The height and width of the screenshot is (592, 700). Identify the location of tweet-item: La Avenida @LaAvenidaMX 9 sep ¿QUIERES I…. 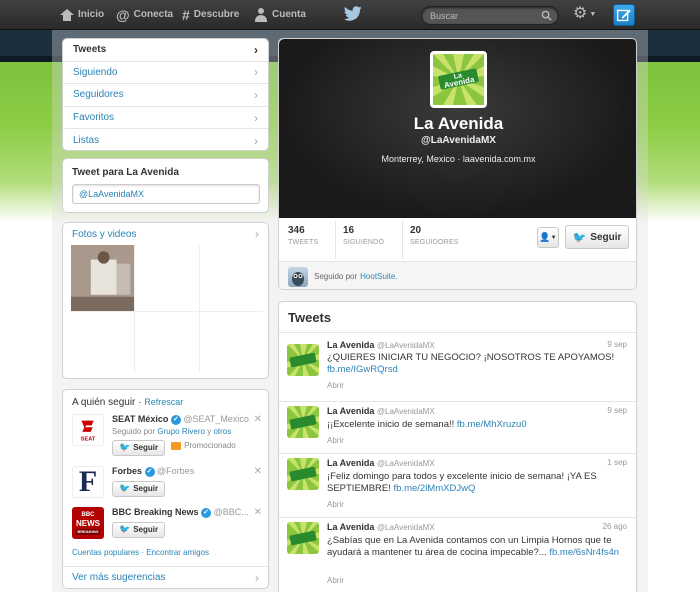
(457, 371).